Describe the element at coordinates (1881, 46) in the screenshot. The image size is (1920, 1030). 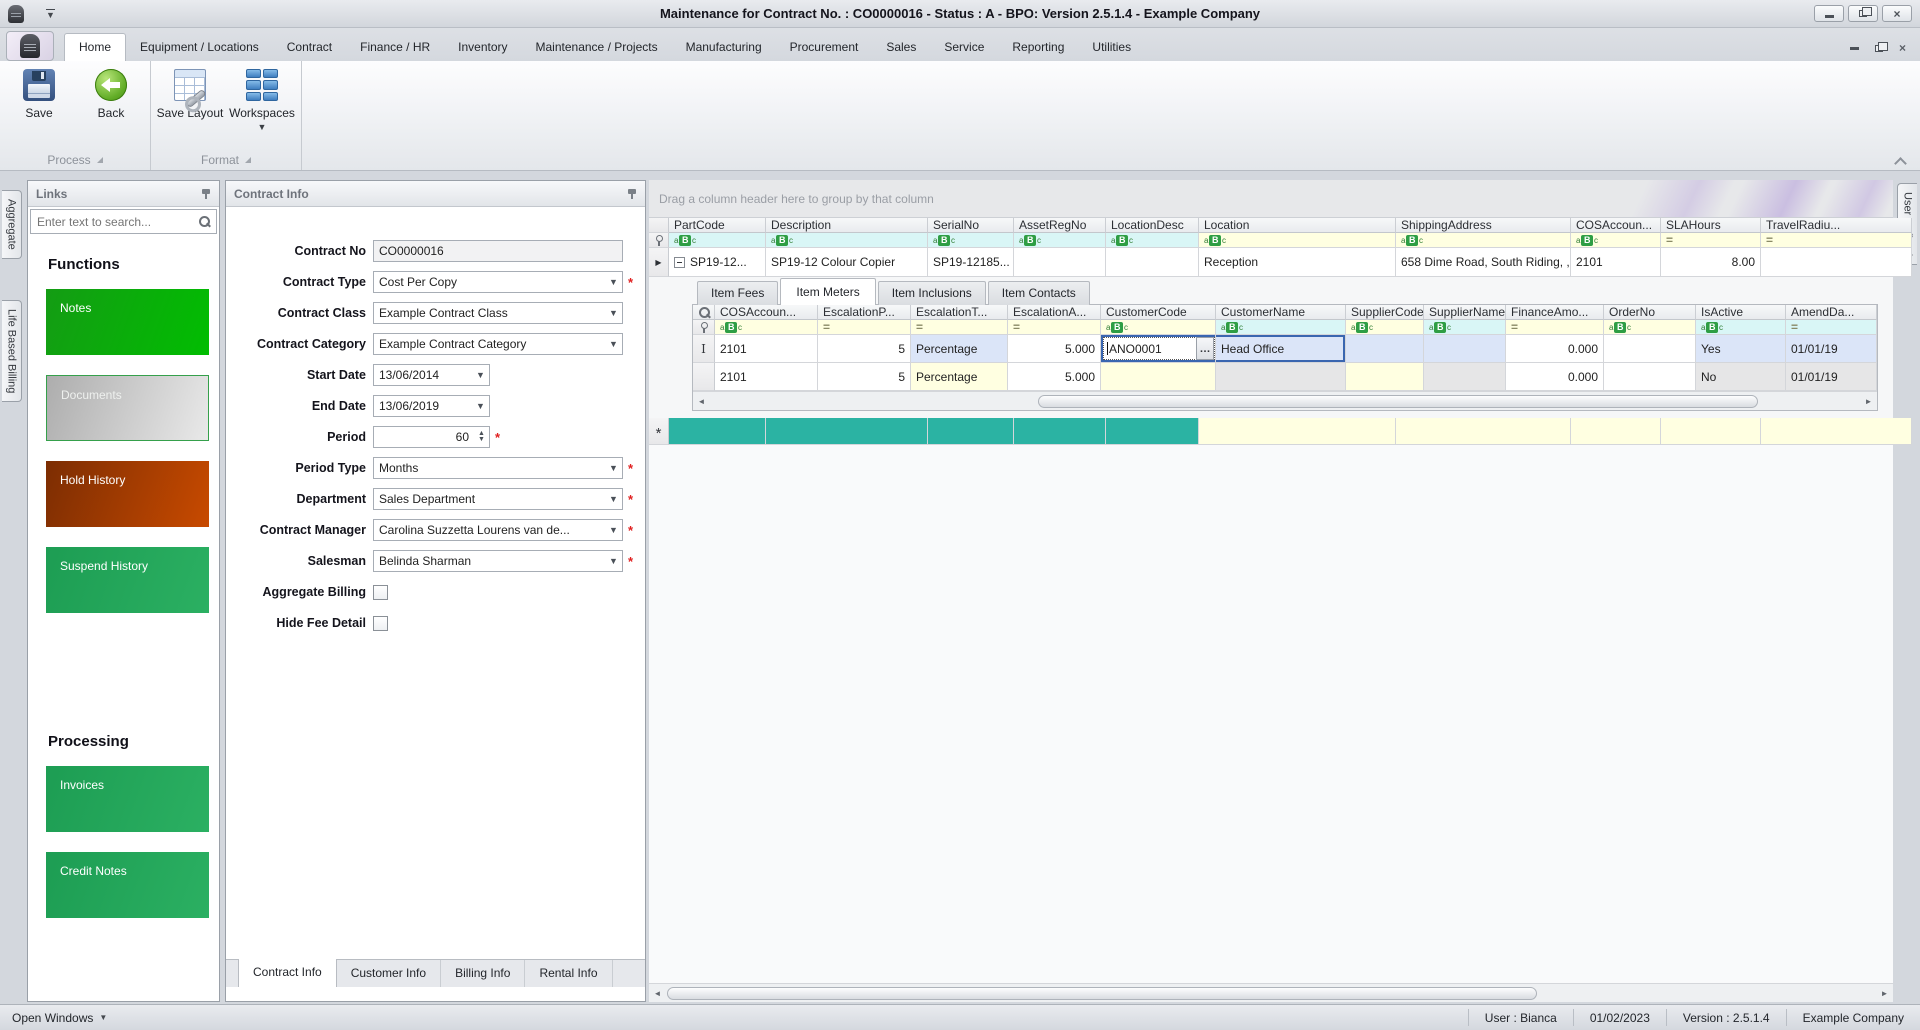
I see `mdi-restore-icon` at that location.